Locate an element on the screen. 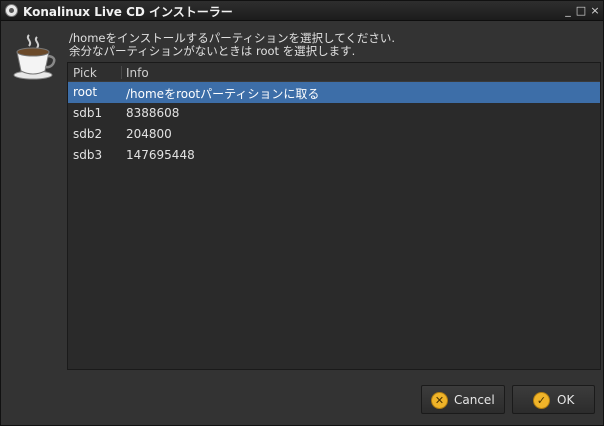  list-row-sdb1: sdb1 8388608 is located at coordinates (334, 113).